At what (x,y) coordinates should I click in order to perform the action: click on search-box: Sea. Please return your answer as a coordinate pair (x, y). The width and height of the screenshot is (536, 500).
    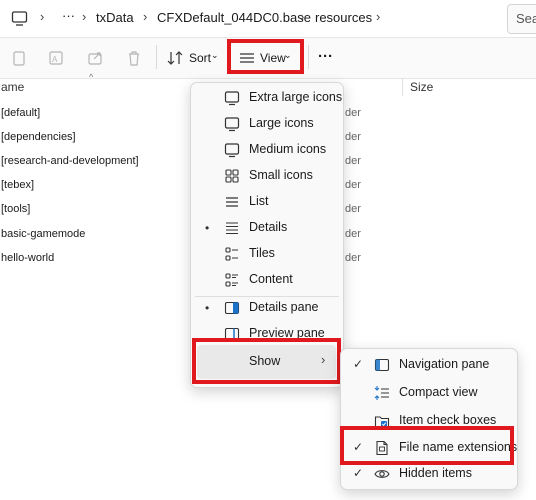
    Looking at the image, I should click on (521, 19).